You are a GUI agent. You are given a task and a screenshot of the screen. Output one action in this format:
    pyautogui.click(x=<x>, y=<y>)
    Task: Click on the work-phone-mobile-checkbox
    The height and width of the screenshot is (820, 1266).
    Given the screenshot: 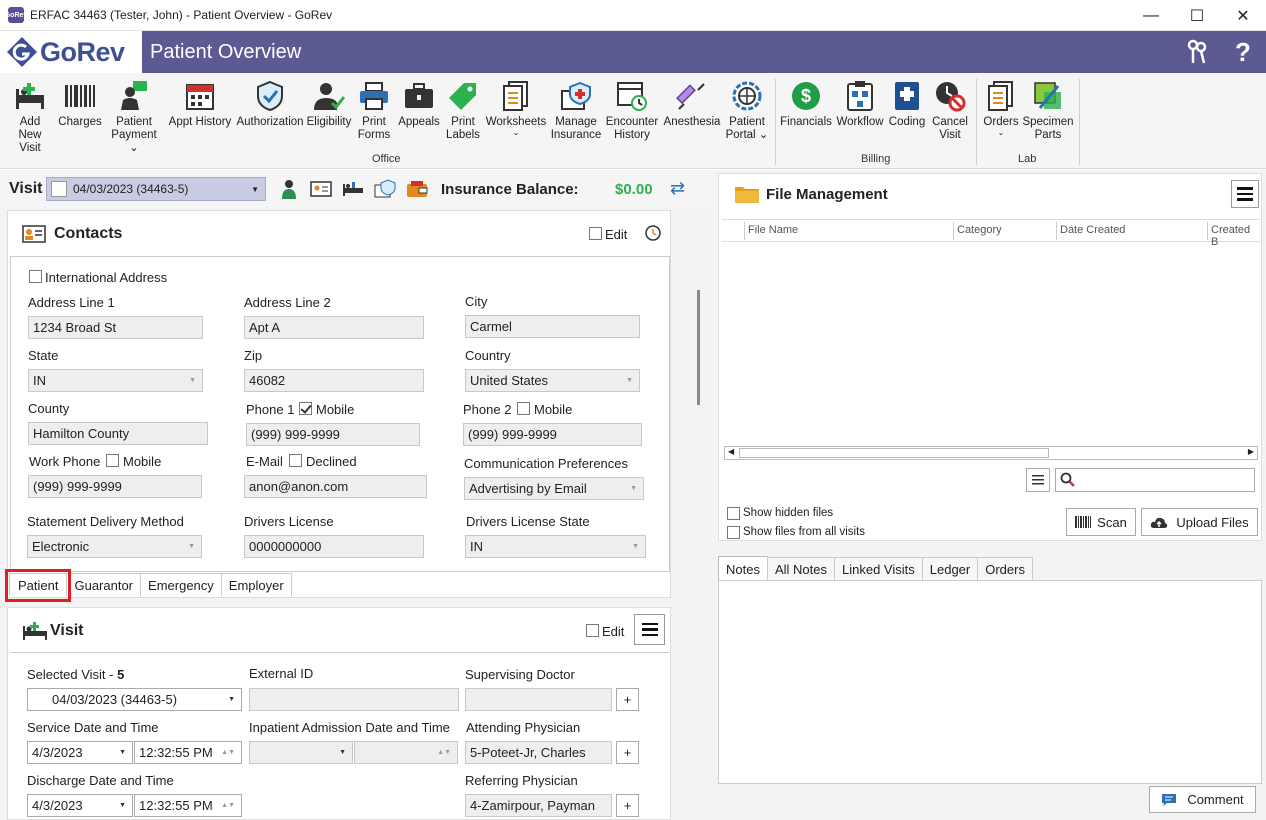 What is the action you would take?
    pyautogui.click(x=112, y=460)
    